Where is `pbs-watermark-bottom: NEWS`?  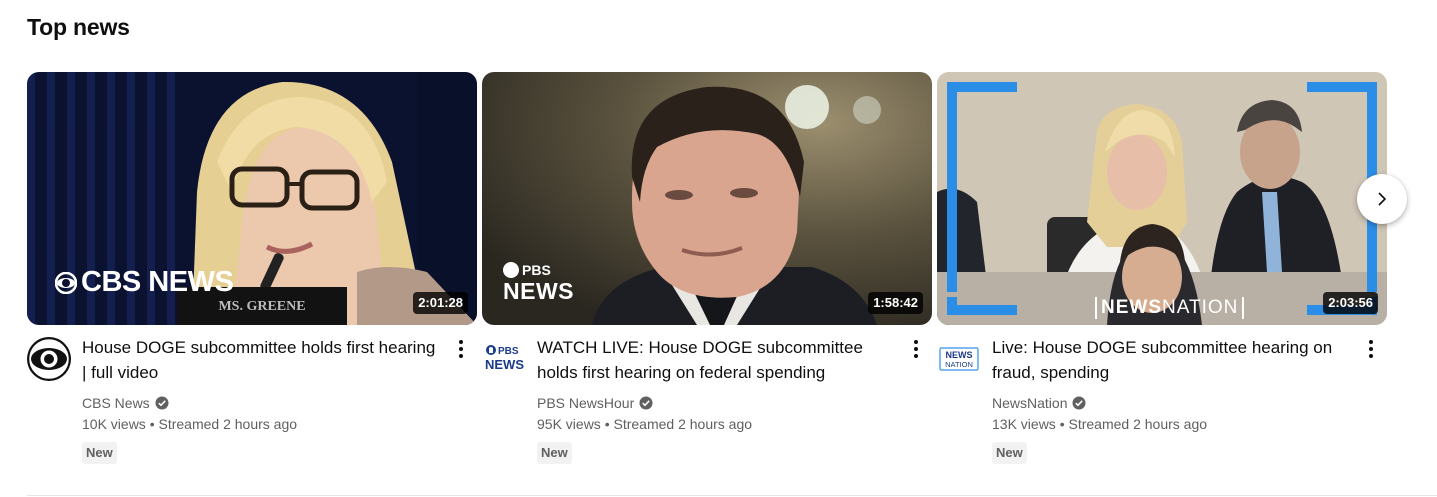
pbs-watermark-bottom: NEWS is located at coordinates (538, 291).